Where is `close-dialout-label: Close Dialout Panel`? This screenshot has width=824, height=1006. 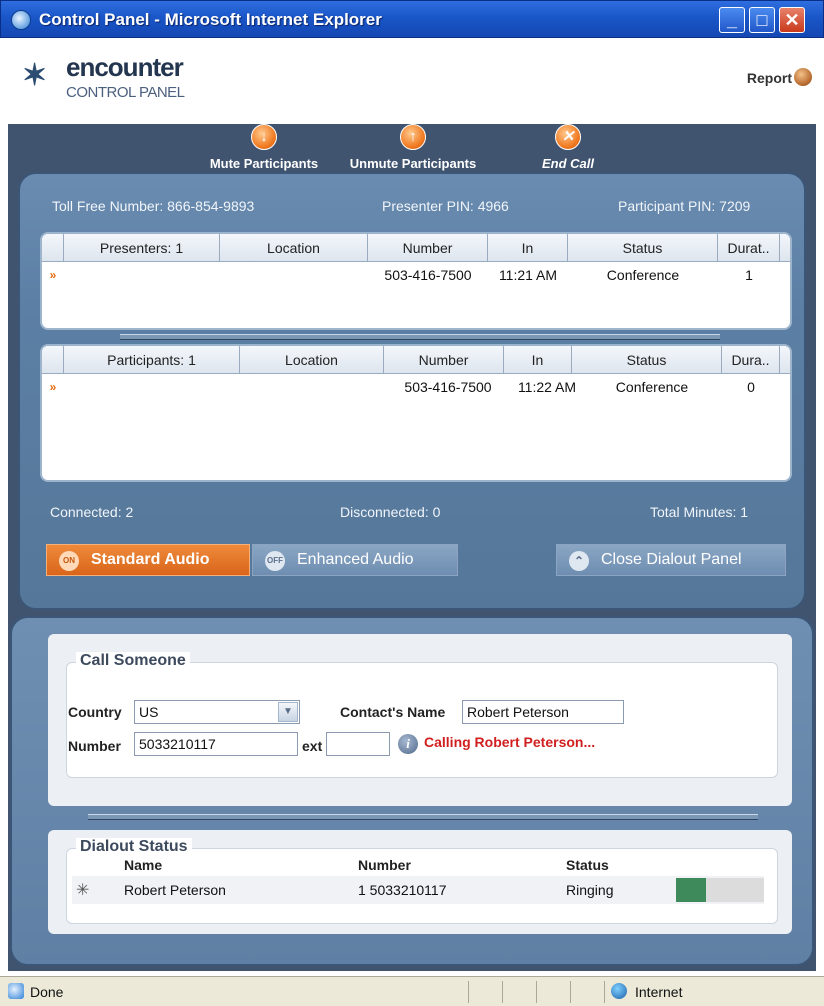 close-dialout-label: Close Dialout Panel is located at coordinates (671, 559).